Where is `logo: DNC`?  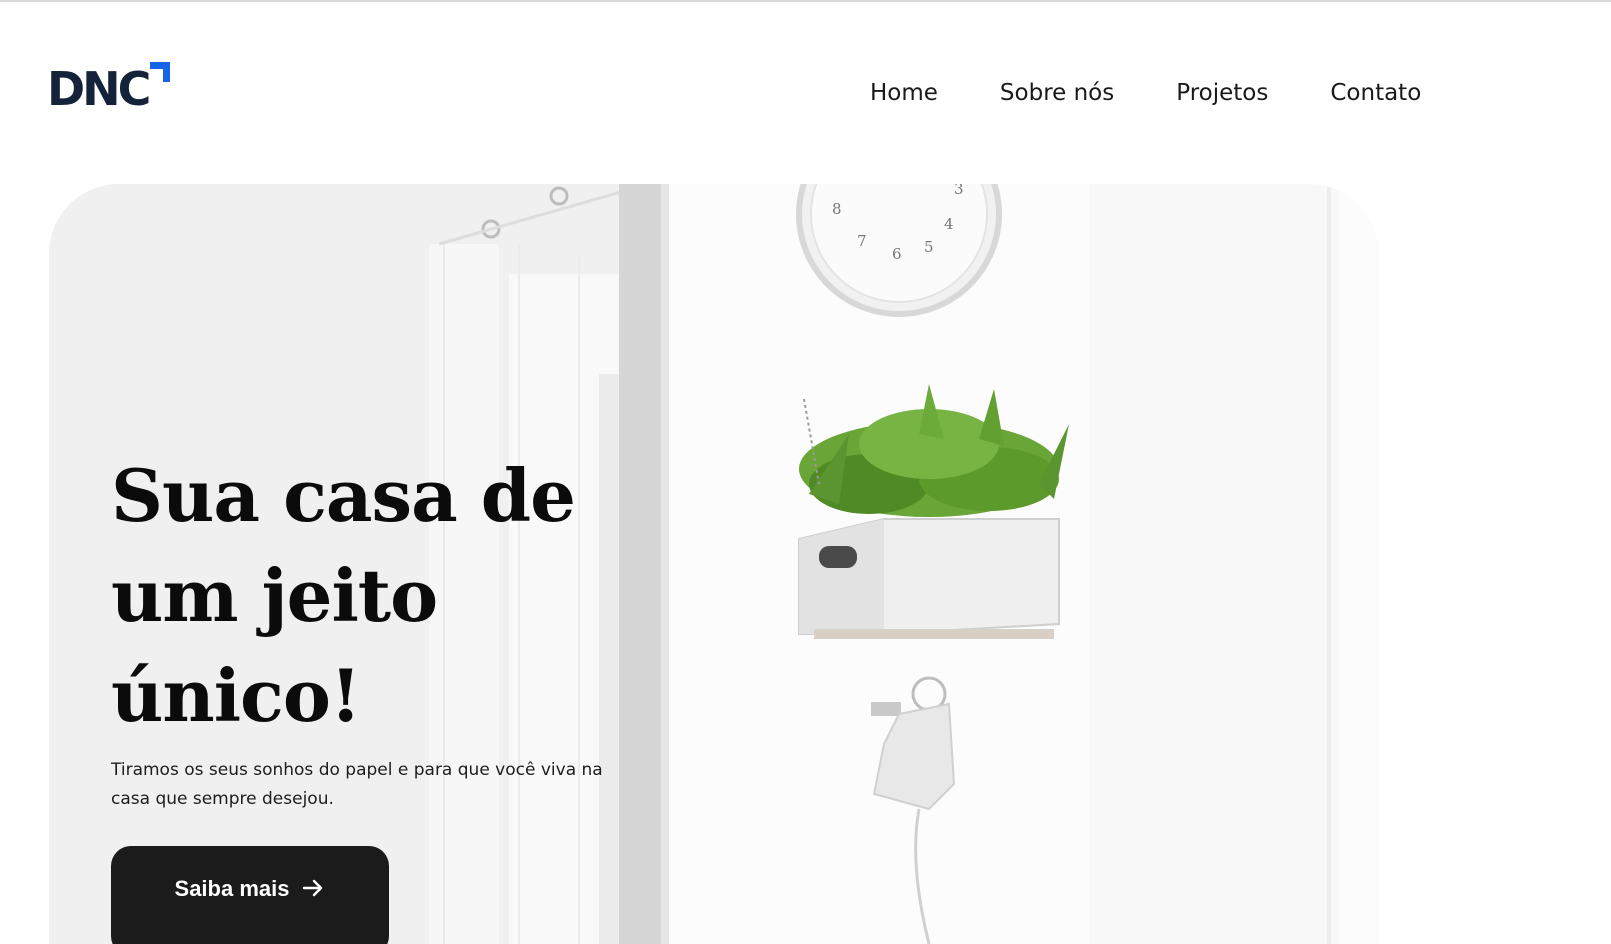
logo: DNC is located at coordinates (112, 90).